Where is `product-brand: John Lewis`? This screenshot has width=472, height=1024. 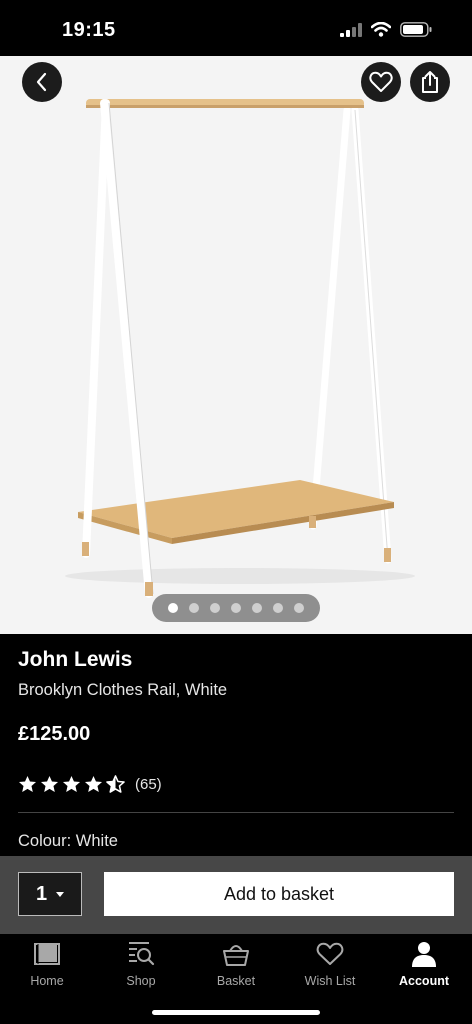
product-brand: John Lewis is located at coordinates (75, 660).